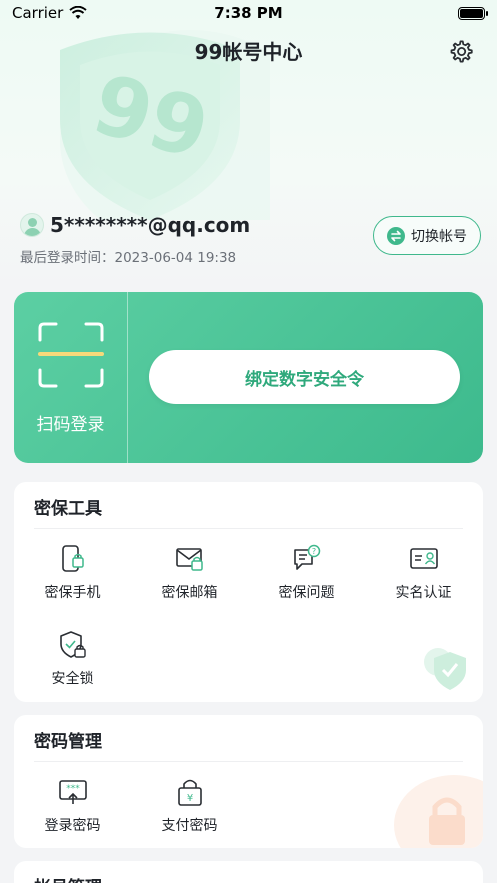 The image size is (497, 883). What do you see at coordinates (423, 573) in the screenshot?
I see `tool-realname: 实名认证` at bounding box center [423, 573].